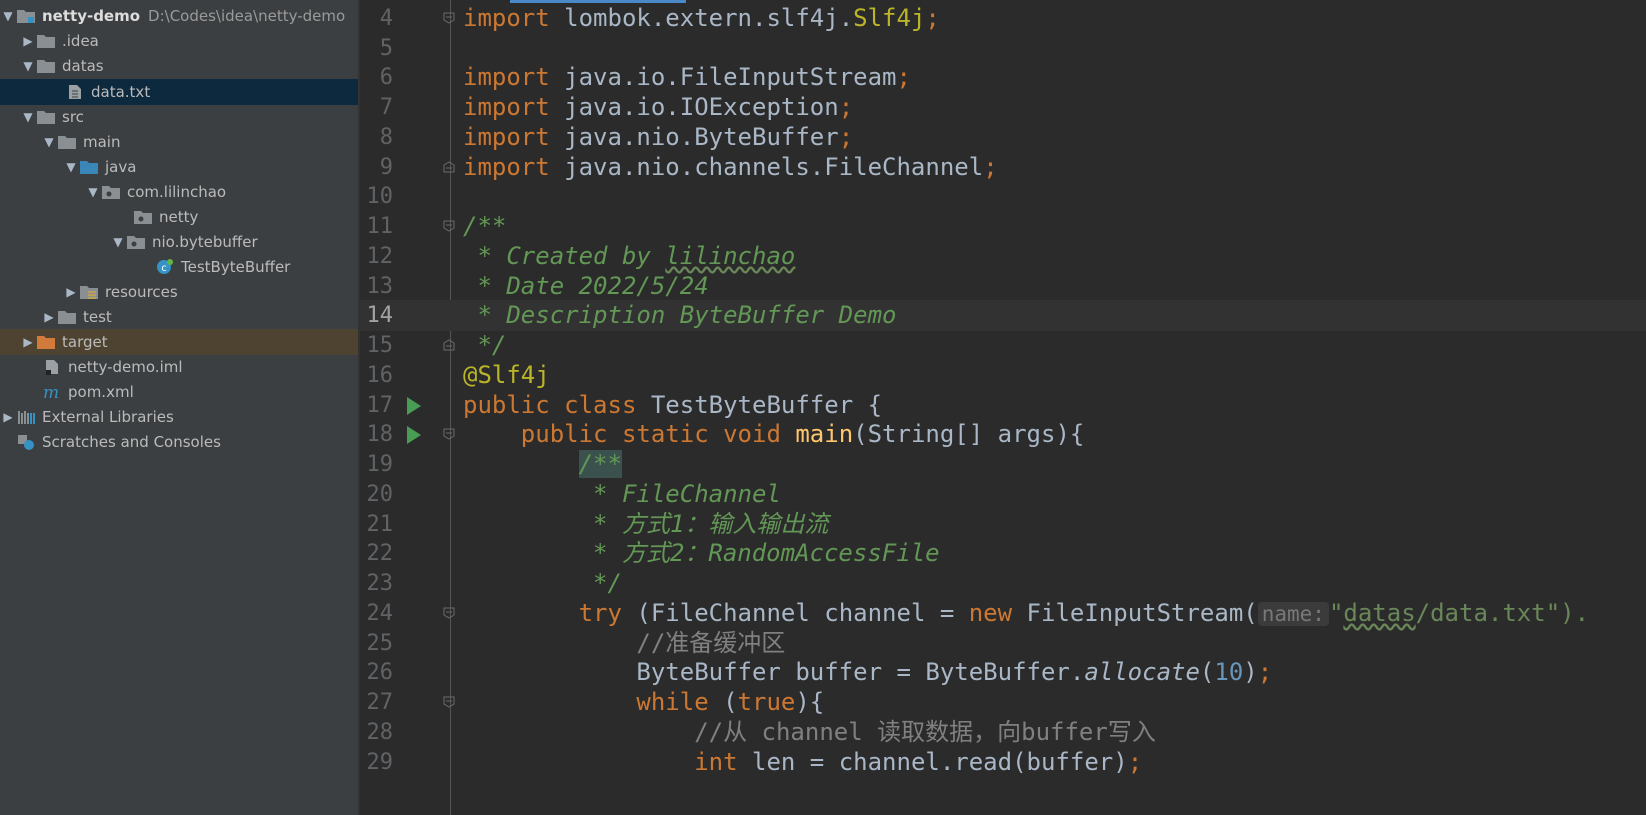 Image resolution: width=1646 pixels, height=815 pixels. I want to click on code-text: * Description ByteBuffer Demo, so click(680, 315).